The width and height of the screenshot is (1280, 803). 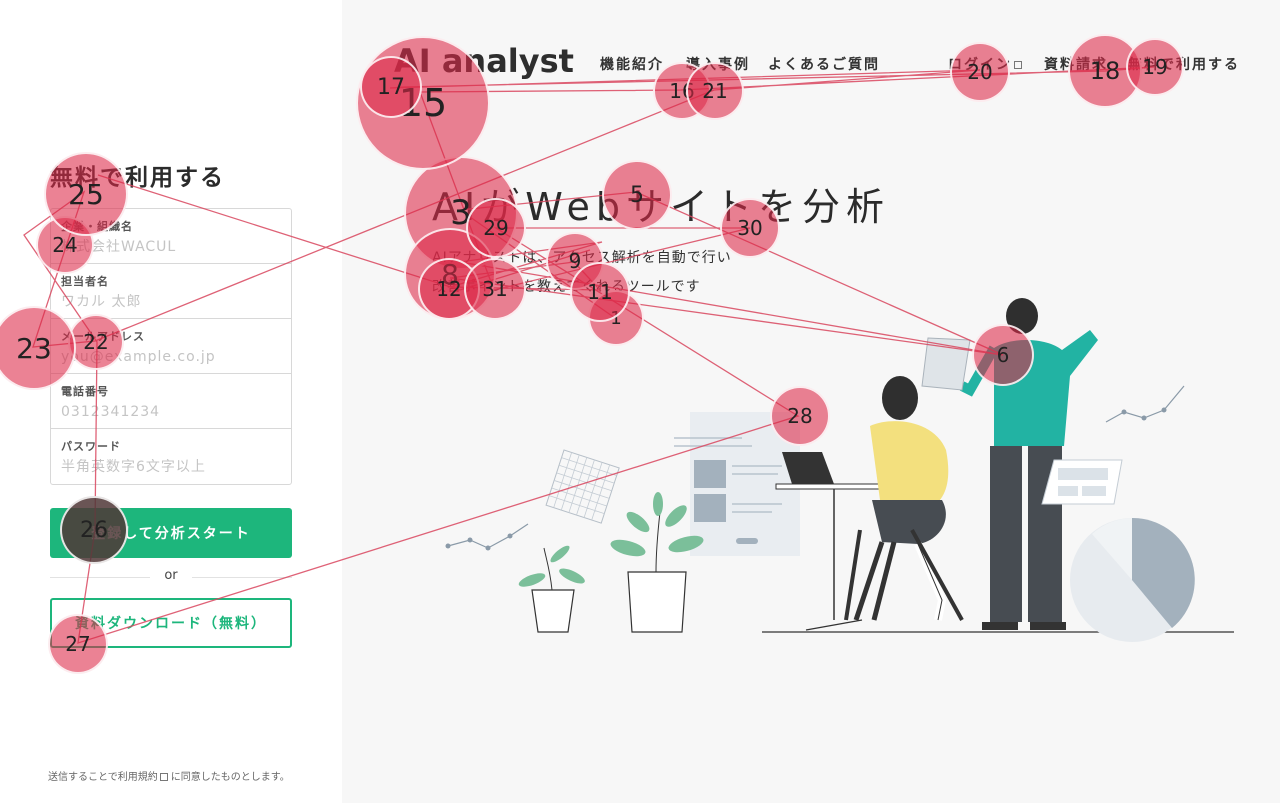 I want to click on phone-field: 電話番号, so click(x=171, y=401).